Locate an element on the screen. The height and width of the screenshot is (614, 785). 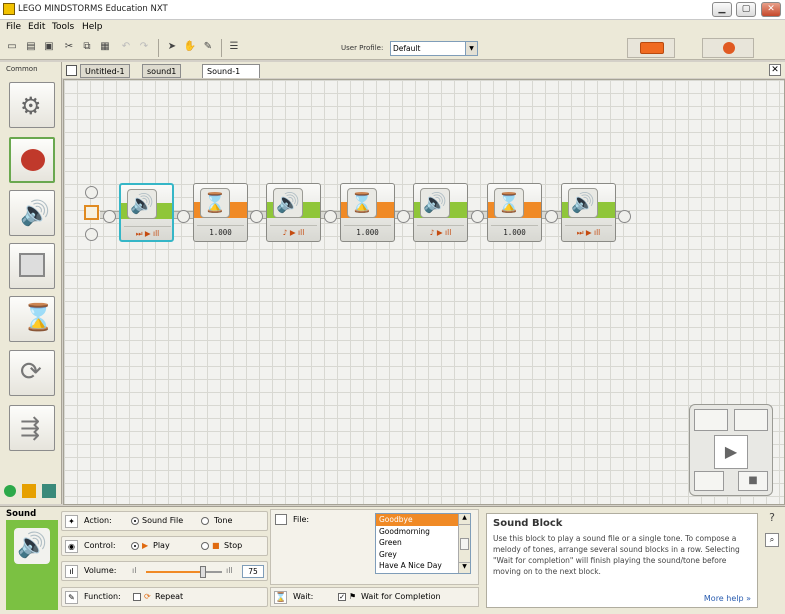
palette-display-block is located at coordinates (32, 266).